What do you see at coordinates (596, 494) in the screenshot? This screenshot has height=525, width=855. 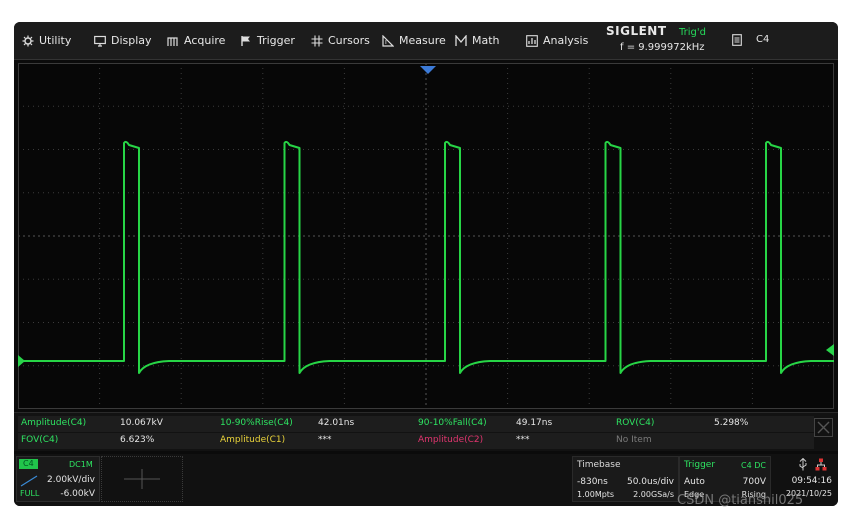 I see `timebase-memory-depth: 1.00Mpts` at bounding box center [596, 494].